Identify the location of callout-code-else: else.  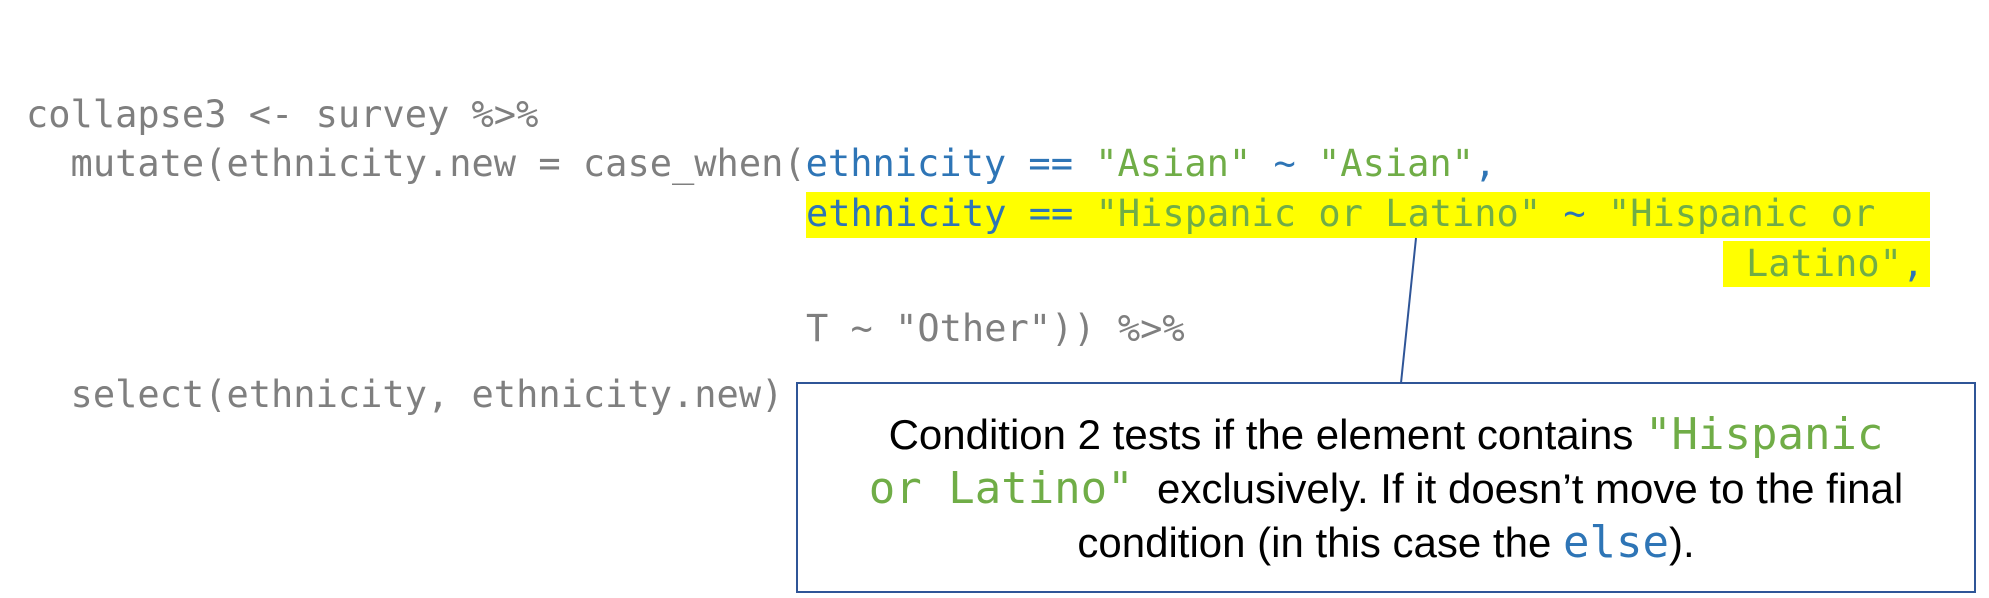
(1615, 542).